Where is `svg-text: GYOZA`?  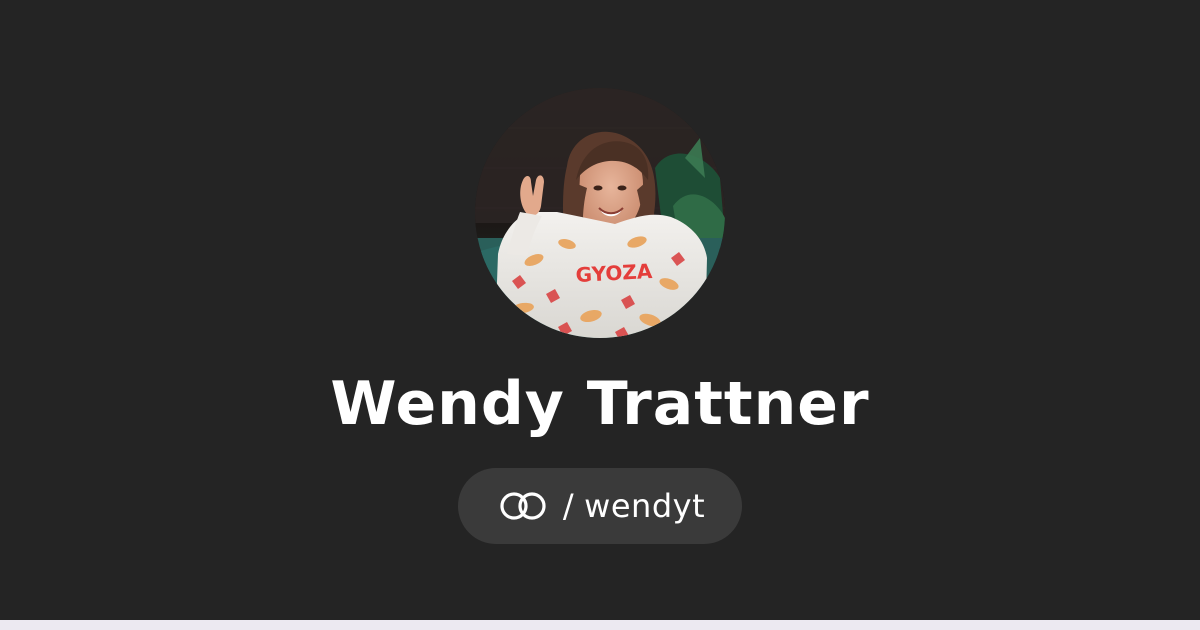 svg-text: GYOZA is located at coordinates (614, 273).